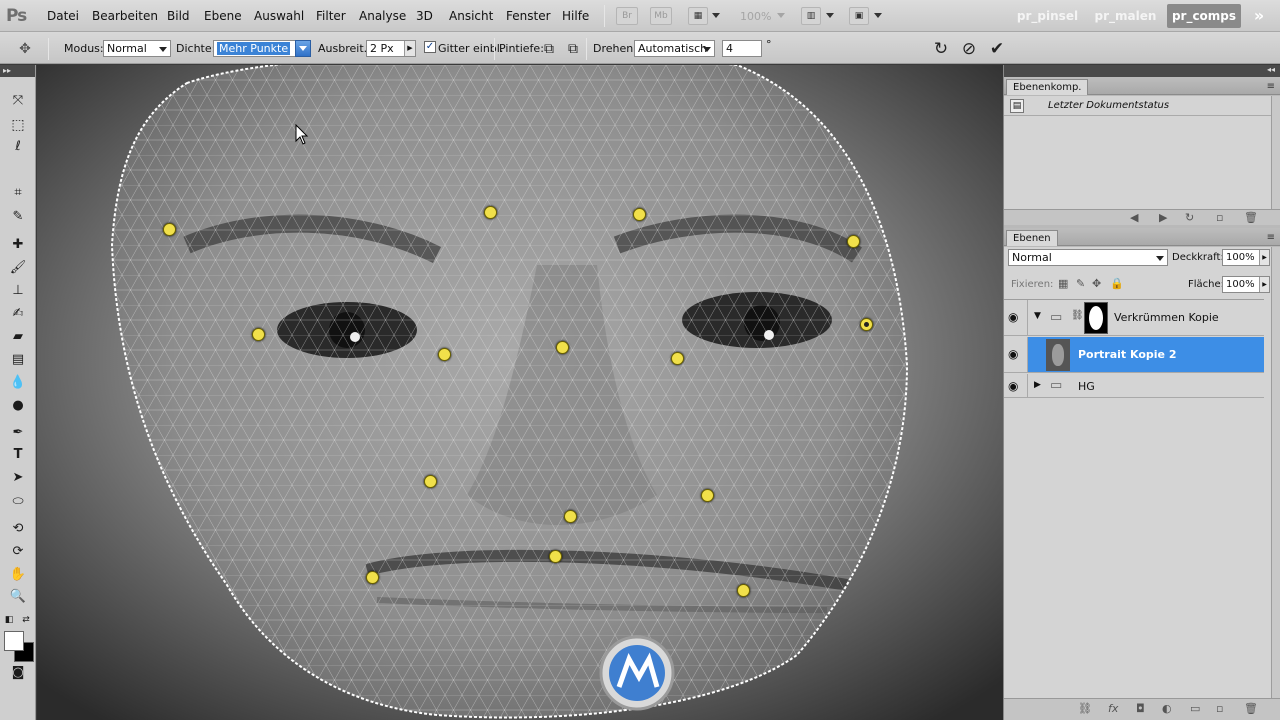  What do you see at coordinates (1134, 355) in the screenshot?
I see `layer-row-portrait-kopie-2: ◉ Portrait Kopie 2` at bounding box center [1134, 355].